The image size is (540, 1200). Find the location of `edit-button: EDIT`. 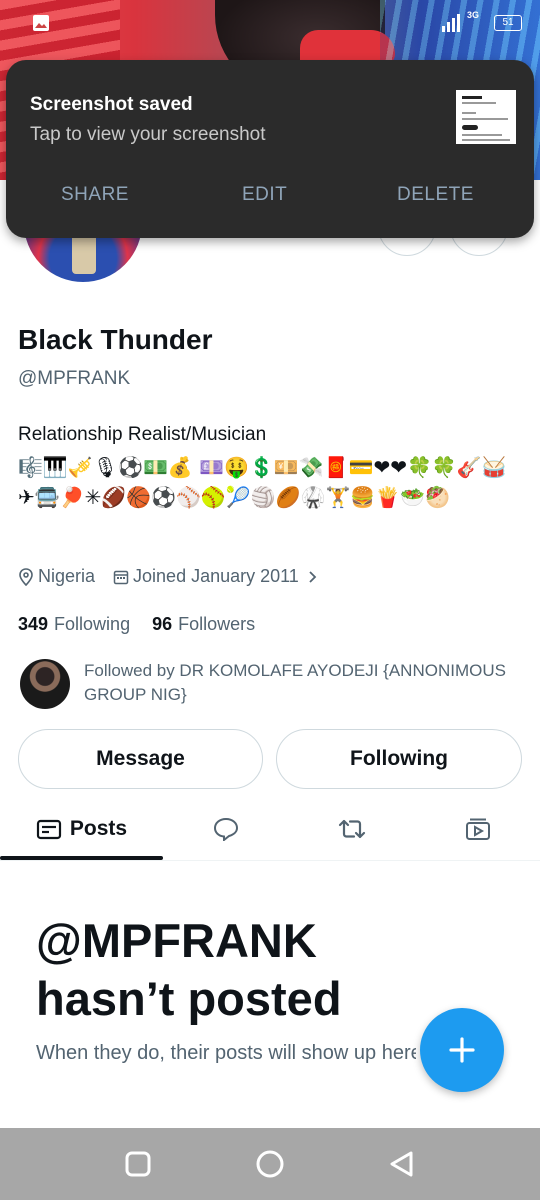

edit-button: EDIT is located at coordinates (264, 195).